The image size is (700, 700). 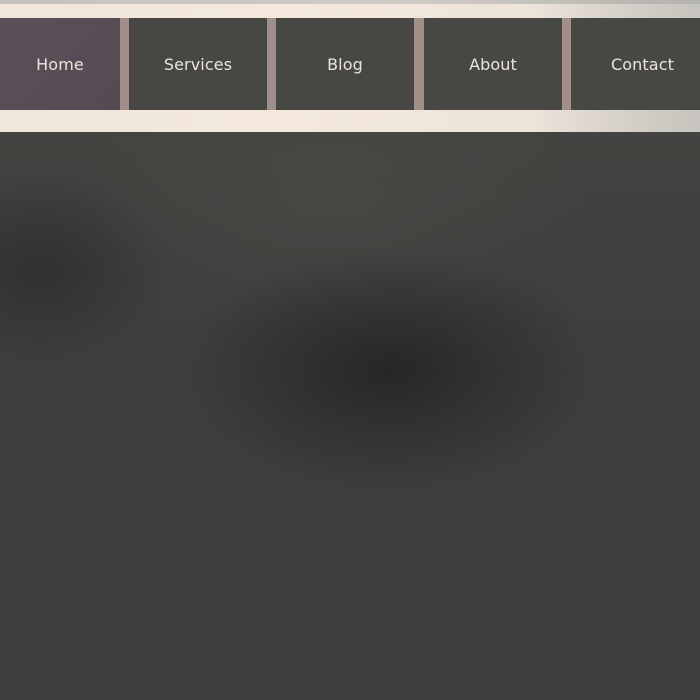 I want to click on nav-item-services: Services, so click(x=198, y=64).